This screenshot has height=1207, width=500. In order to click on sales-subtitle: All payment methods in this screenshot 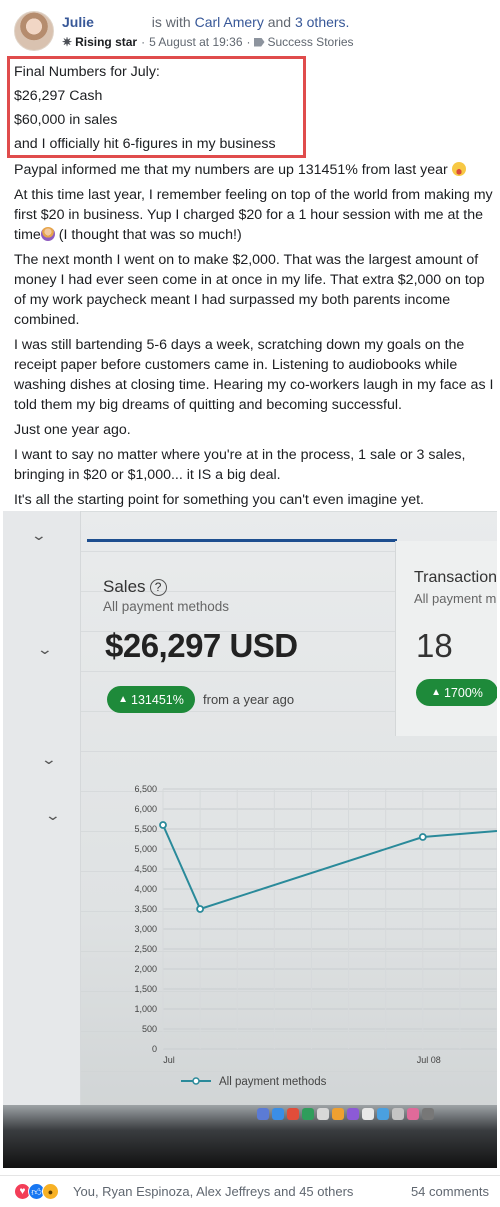, I will do `click(166, 606)`.